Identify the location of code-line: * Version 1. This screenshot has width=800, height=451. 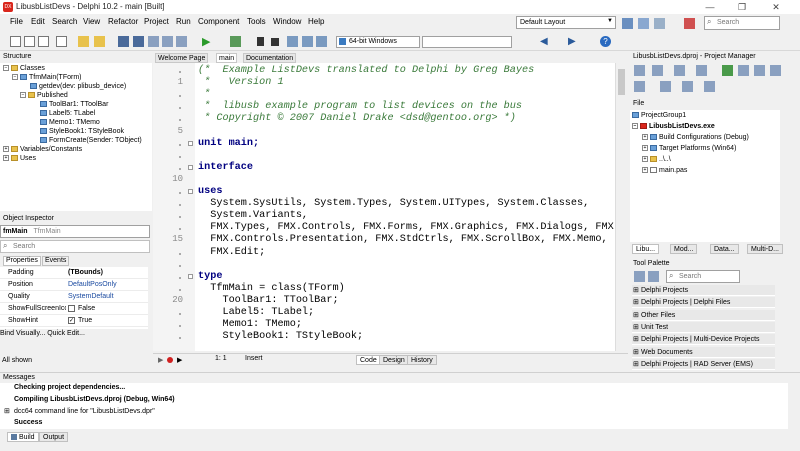
(240, 83).